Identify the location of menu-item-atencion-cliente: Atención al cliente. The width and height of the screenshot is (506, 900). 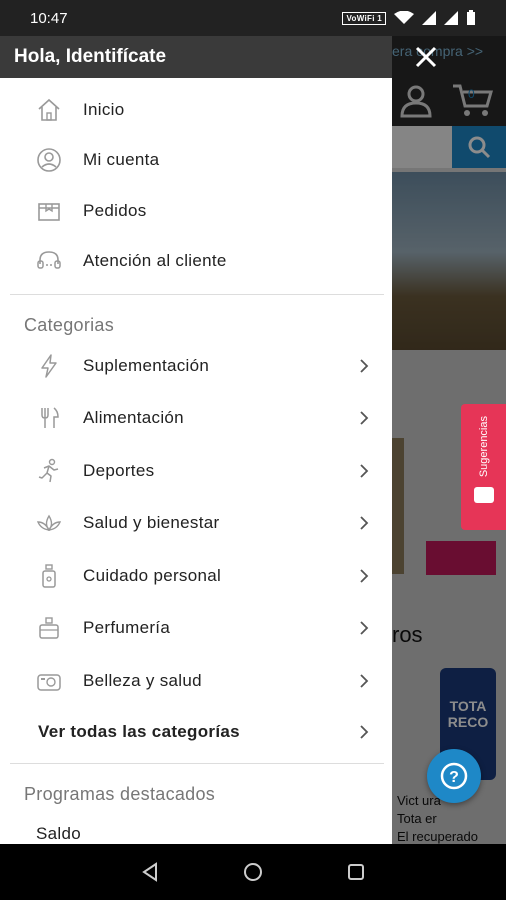
(196, 261).